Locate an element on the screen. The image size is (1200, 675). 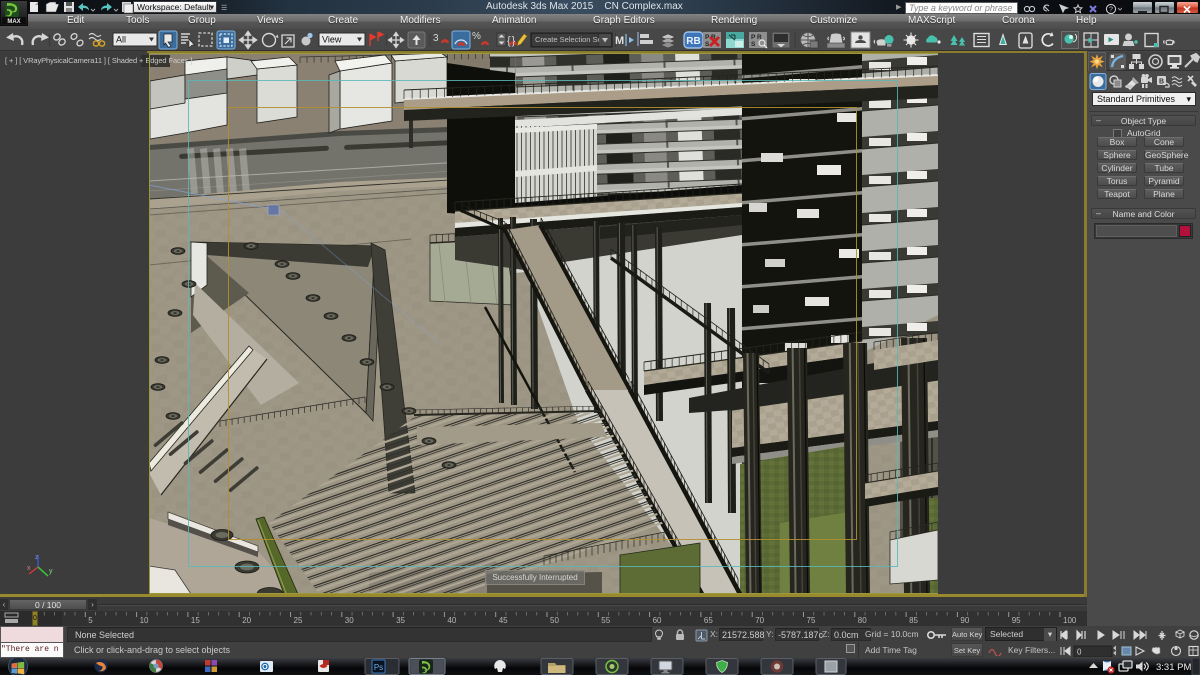
svg-text: 25 is located at coordinates (298, 620).